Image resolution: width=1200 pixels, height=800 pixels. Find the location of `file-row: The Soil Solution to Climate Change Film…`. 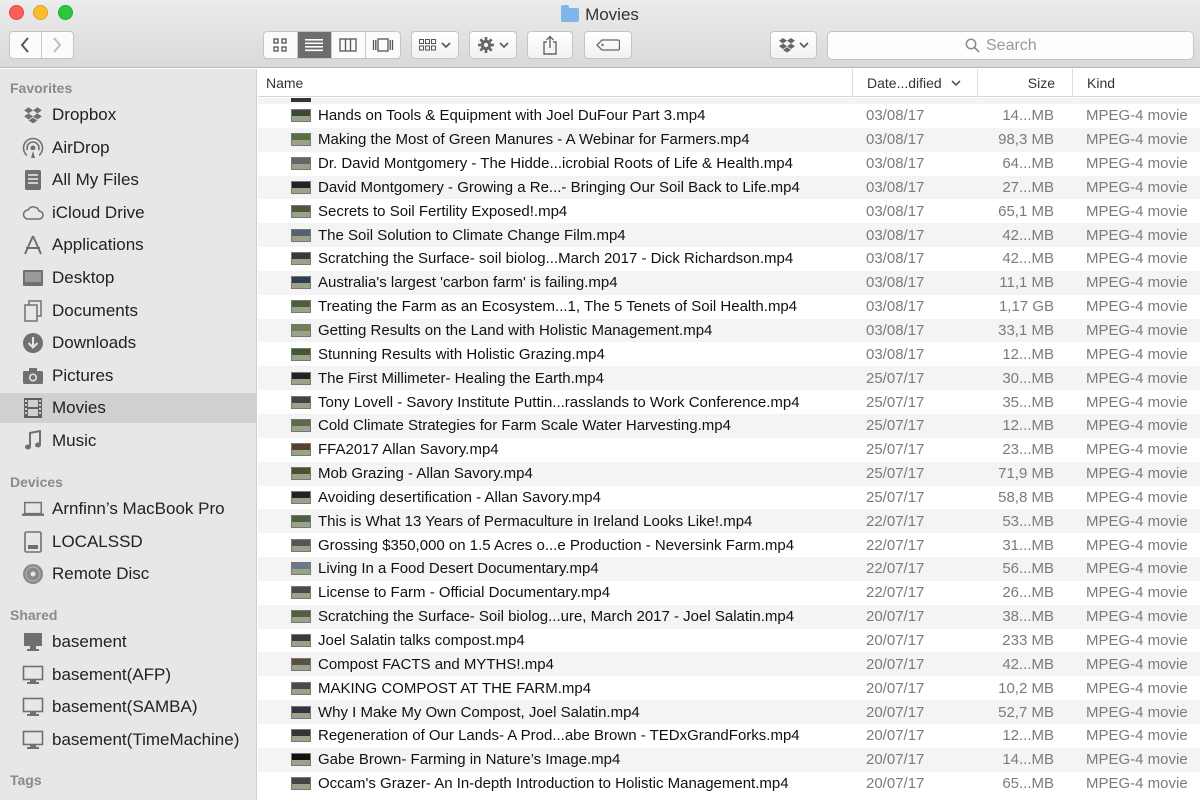

file-row: The Soil Solution to Climate Change Film… is located at coordinates (729, 235).